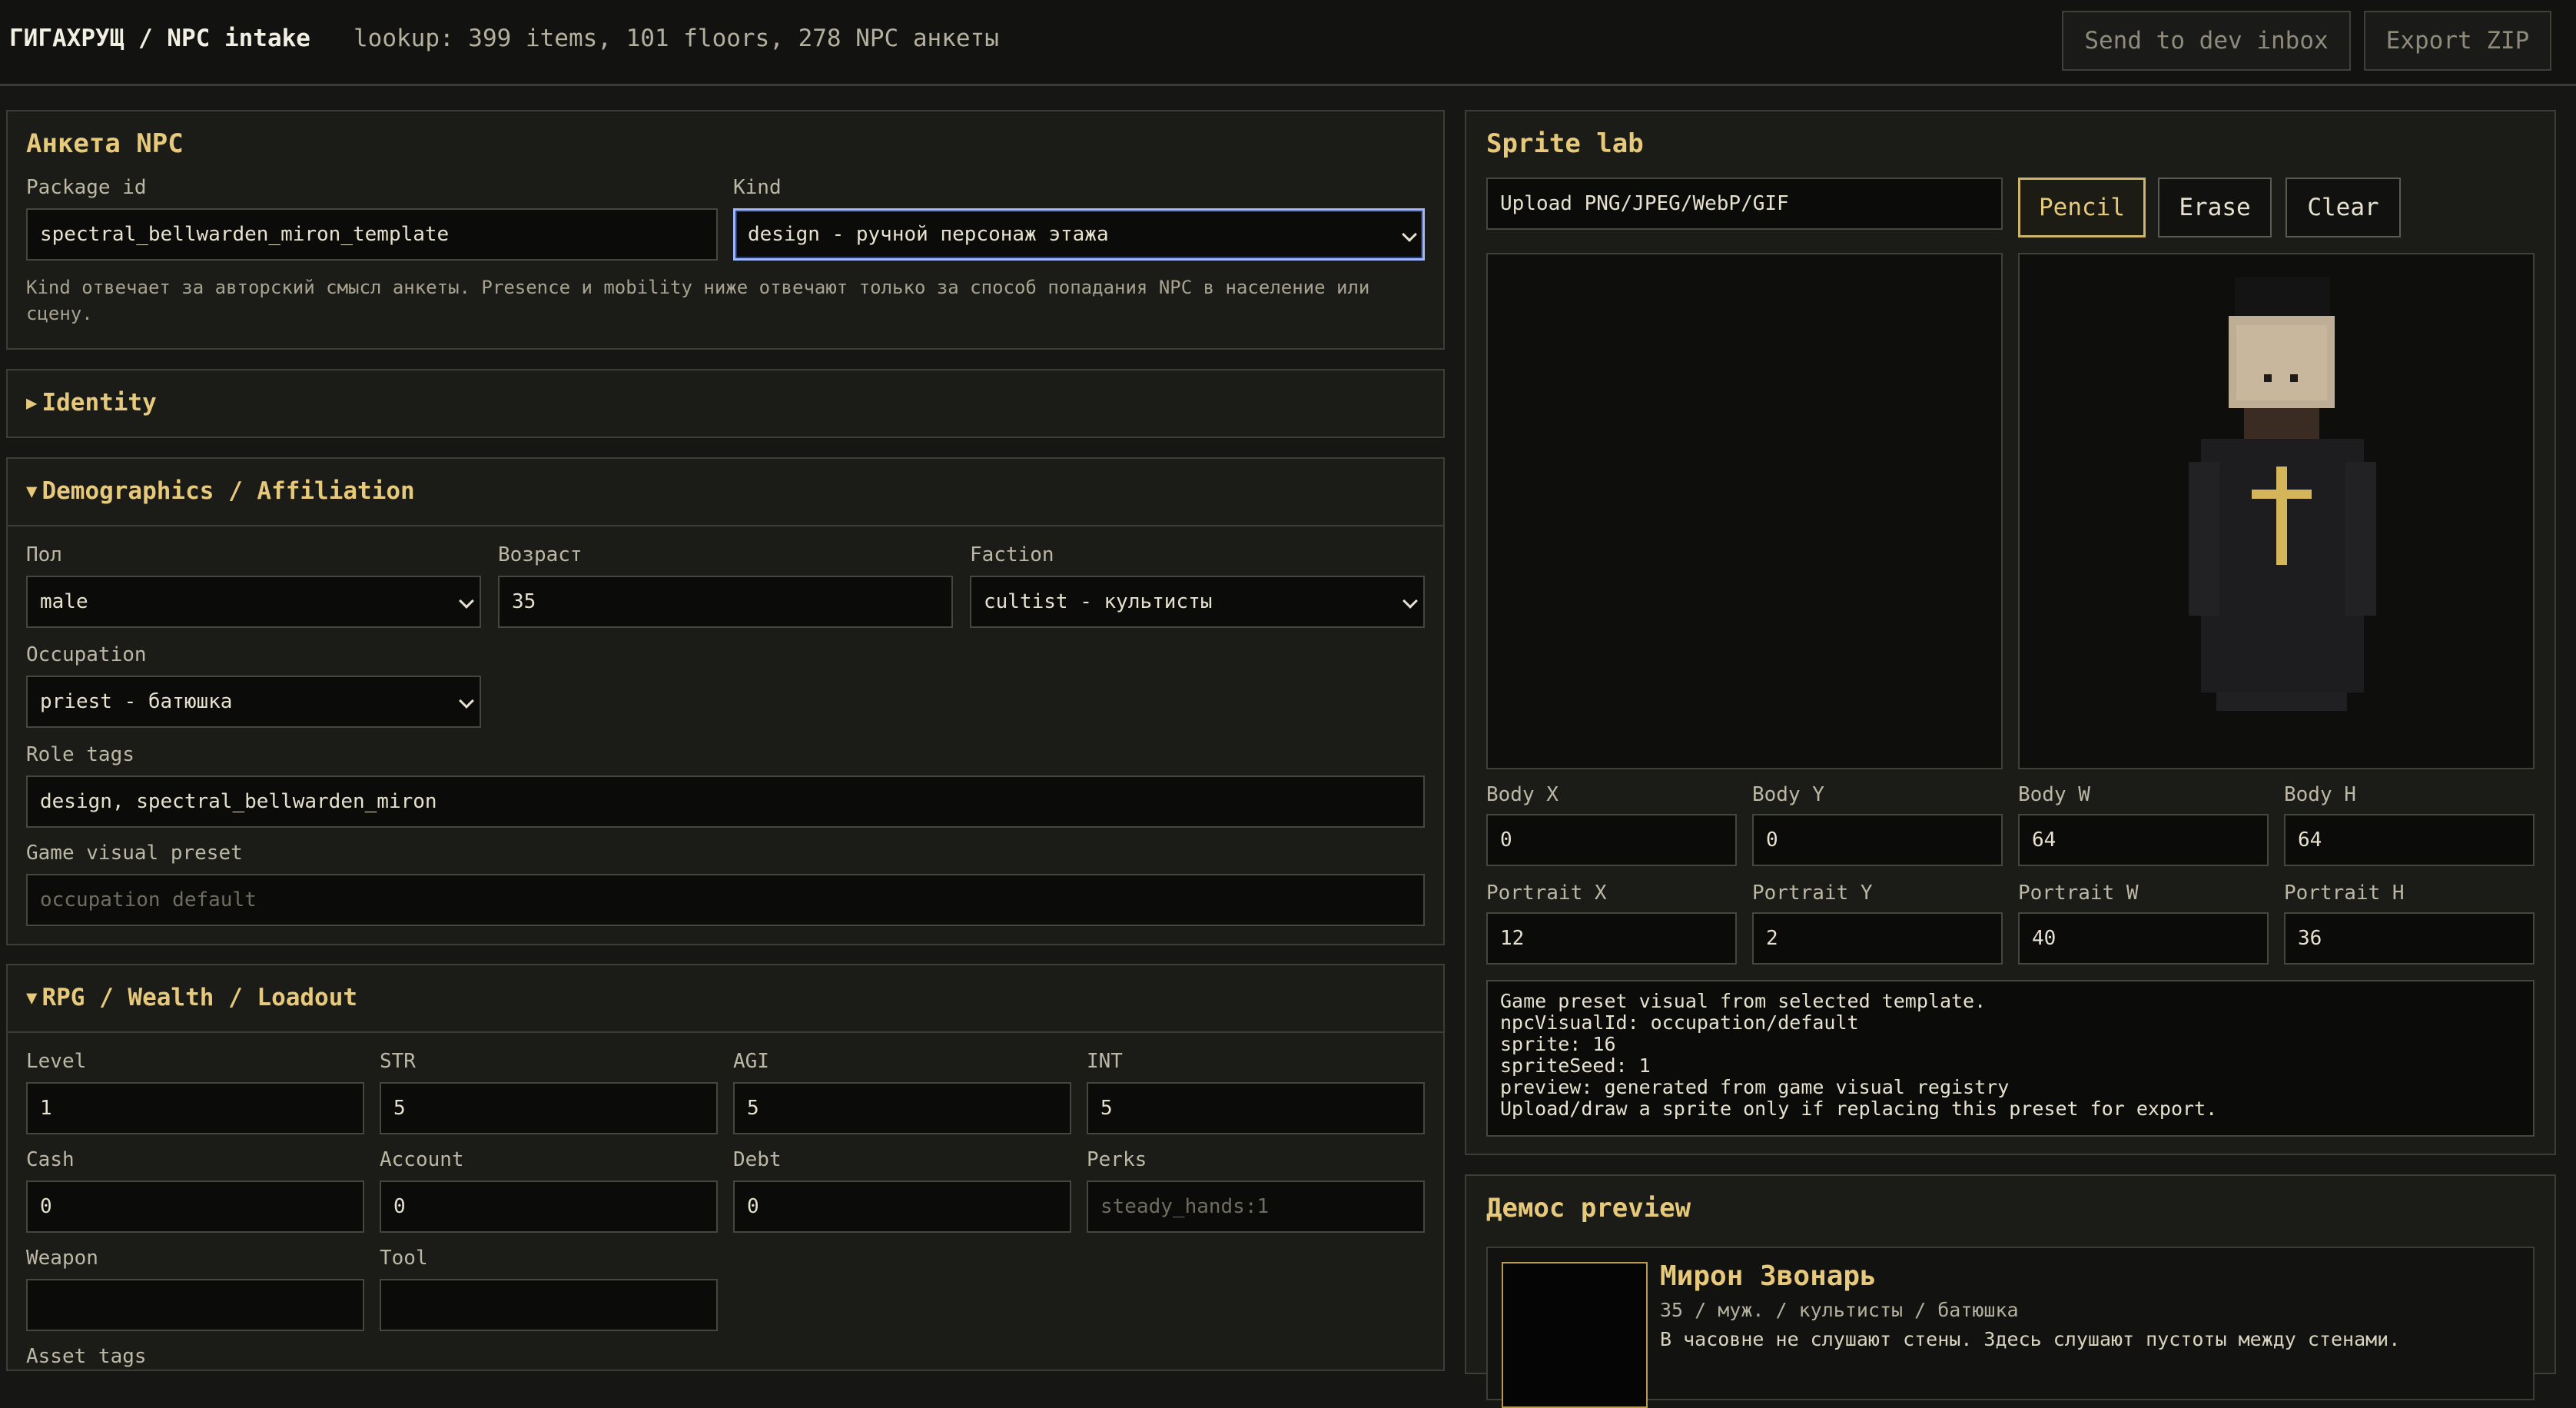 This screenshot has height=1408, width=2576. What do you see at coordinates (2078, 893) in the screenshot?
I see `portrait-w-label: Portrait W` at bounding box center [2078, 893].